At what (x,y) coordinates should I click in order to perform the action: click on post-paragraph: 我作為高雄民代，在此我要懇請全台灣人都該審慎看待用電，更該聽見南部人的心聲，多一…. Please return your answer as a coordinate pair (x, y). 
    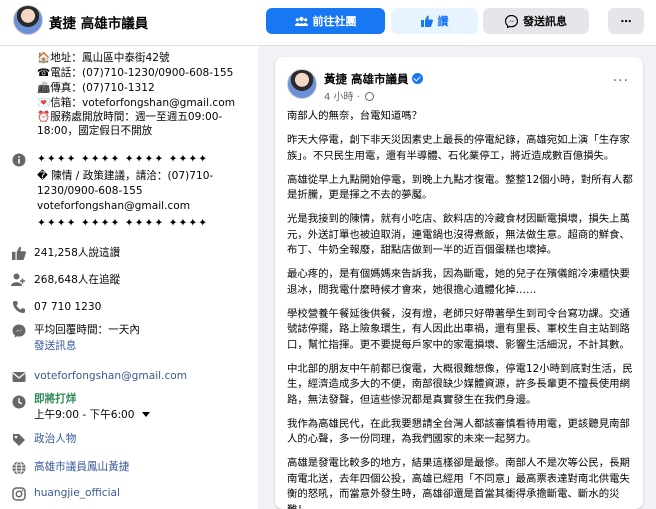
    Looking at the image, I should click on (458, 431).